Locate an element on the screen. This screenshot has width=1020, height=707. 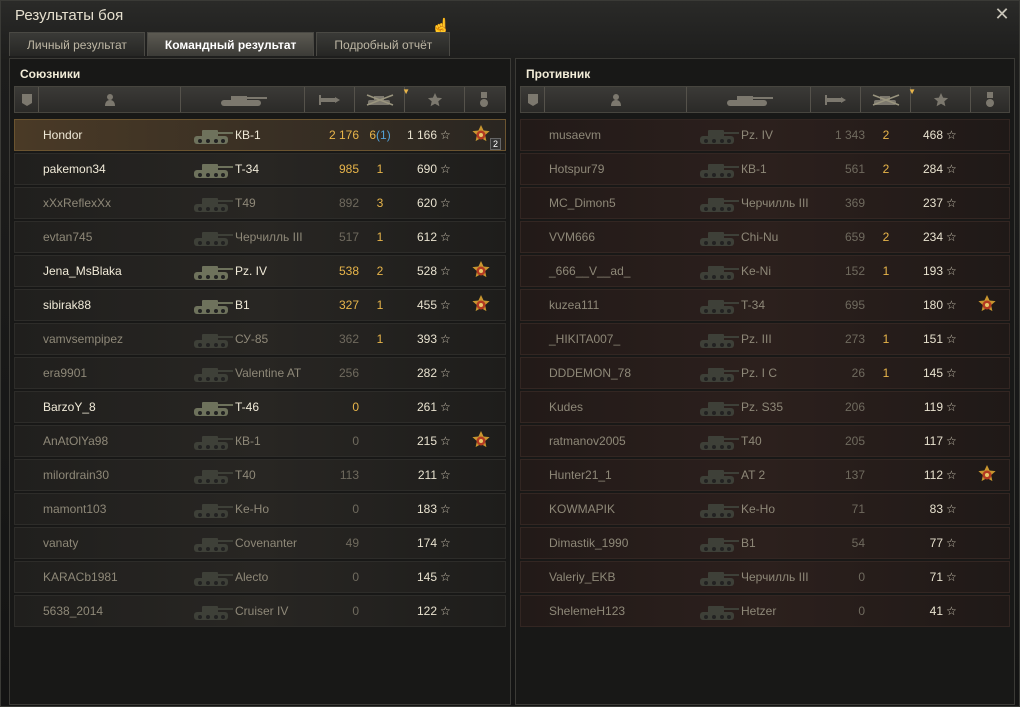
player-name: _666__V__ad_ is located at coordinates (619, 271).